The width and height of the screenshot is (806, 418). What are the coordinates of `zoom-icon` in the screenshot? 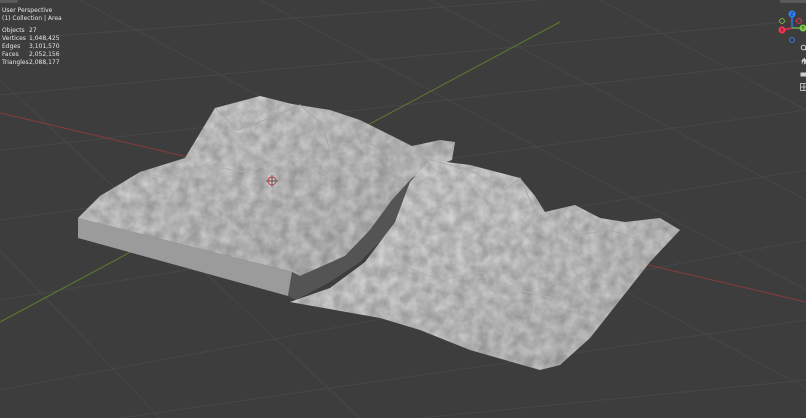 It's located at (803, 48).